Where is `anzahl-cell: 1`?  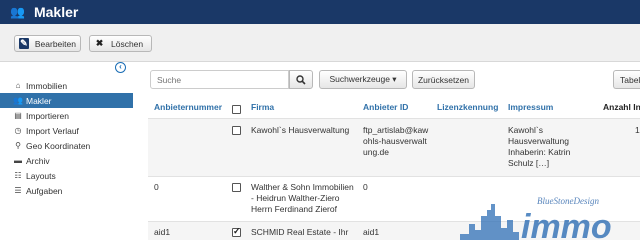
anzahl-cell: 1 is located at coordinates (637, 130).